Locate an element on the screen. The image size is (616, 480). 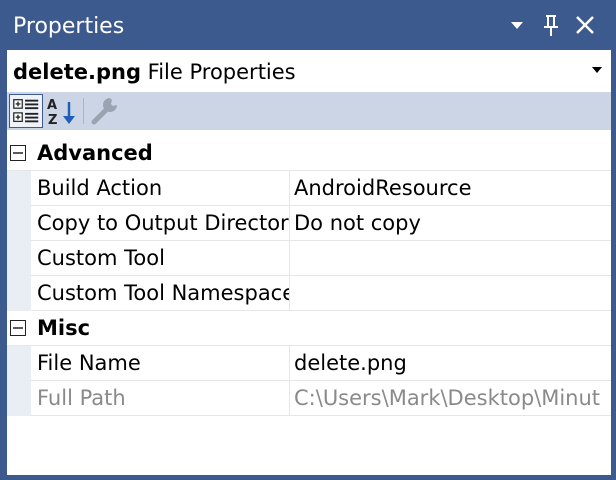
property-name: Build Action is located at coordinates (160, 188).